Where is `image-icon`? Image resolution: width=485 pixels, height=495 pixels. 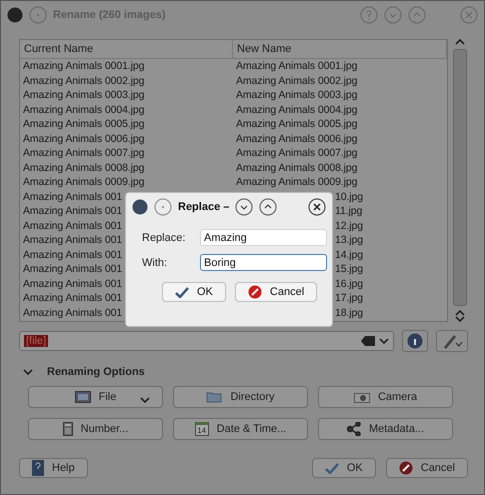 image-icon is located at coordinates (82, 397).